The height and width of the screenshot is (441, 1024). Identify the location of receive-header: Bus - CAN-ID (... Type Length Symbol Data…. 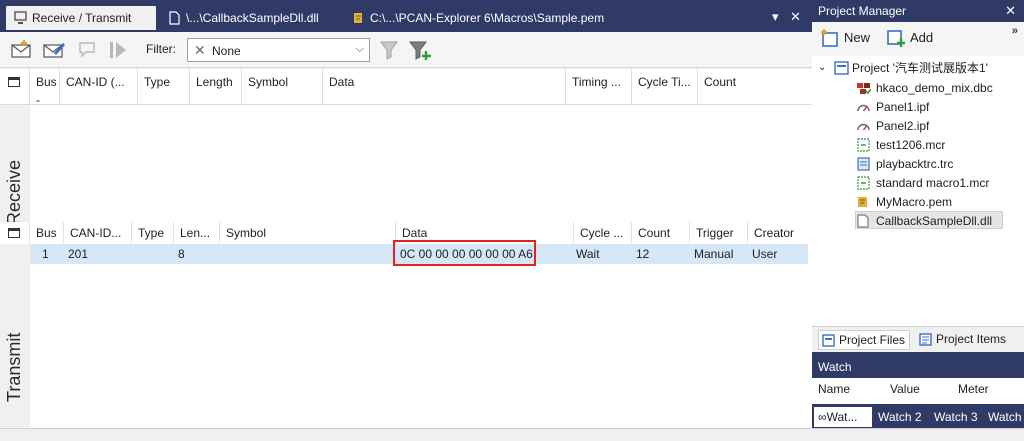
(406, 87).